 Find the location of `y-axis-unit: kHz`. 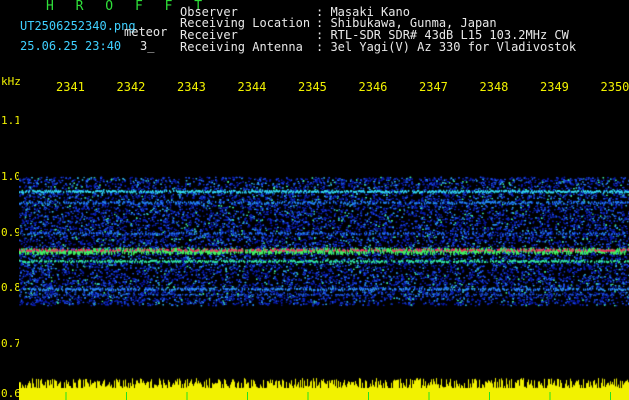

y-axis-unit: kHz is located at coordinates (11, 81).